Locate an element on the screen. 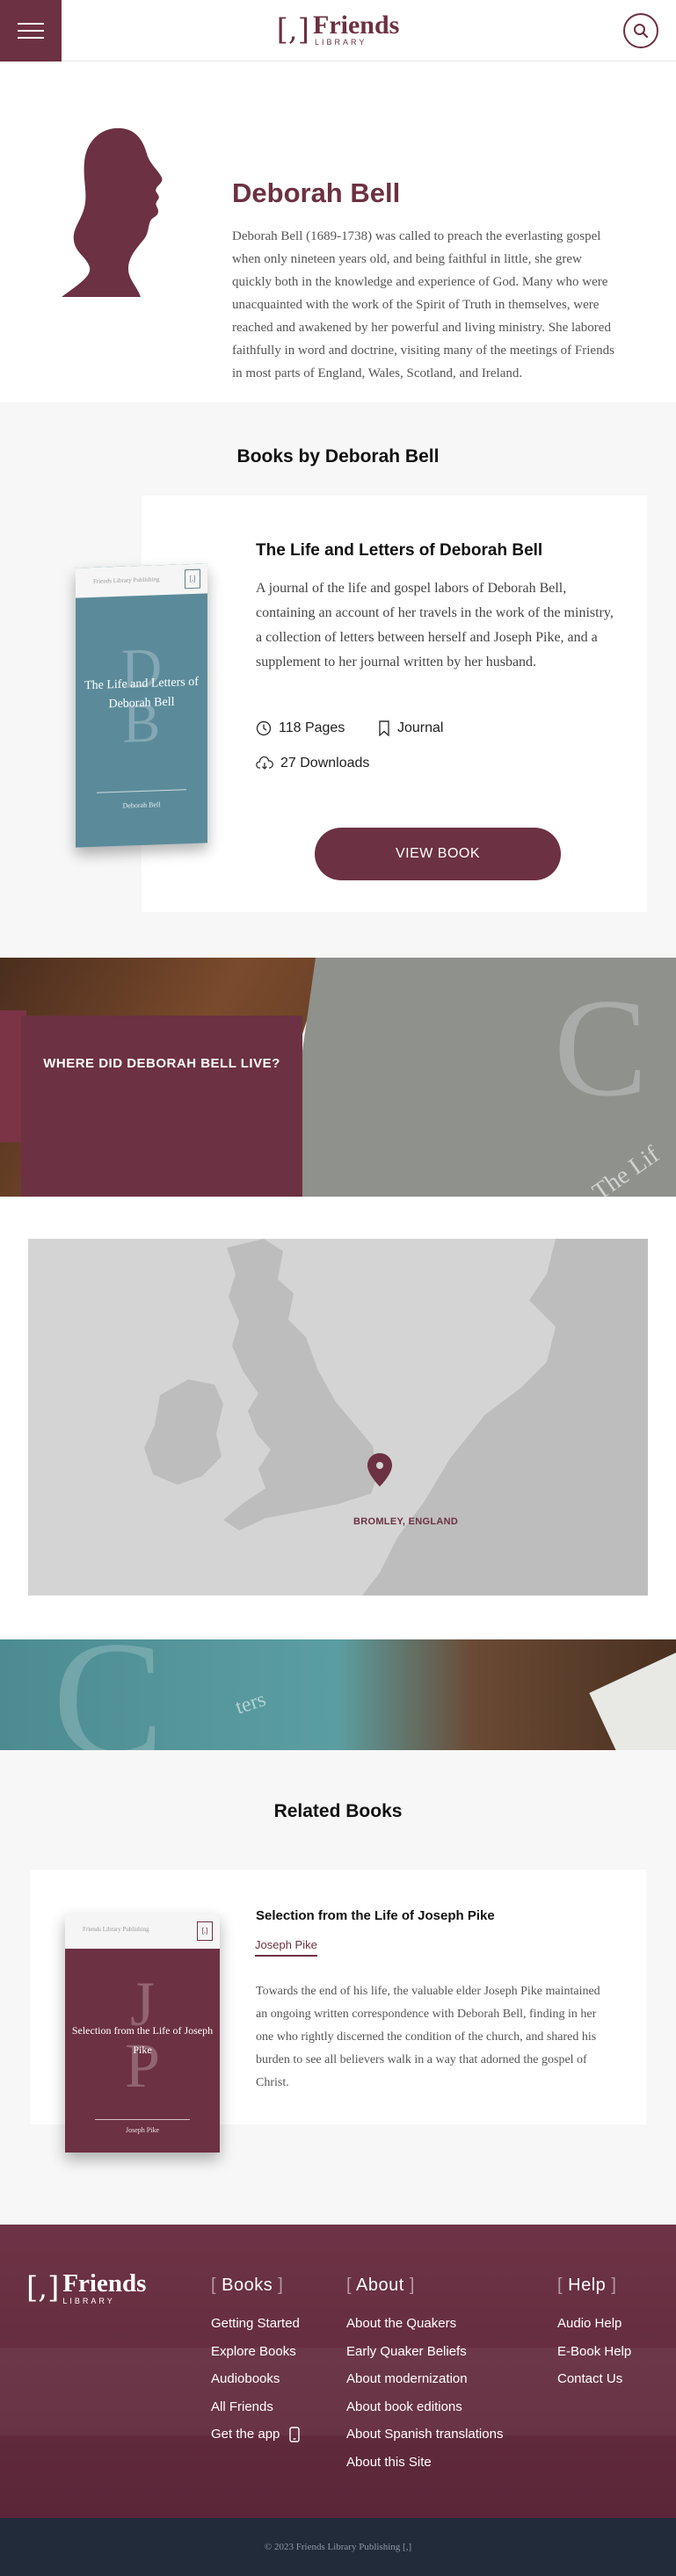 The height and width of the screenshot is (2576, 676). book-pages: 118 Pages is located at coordinates (300, 728).